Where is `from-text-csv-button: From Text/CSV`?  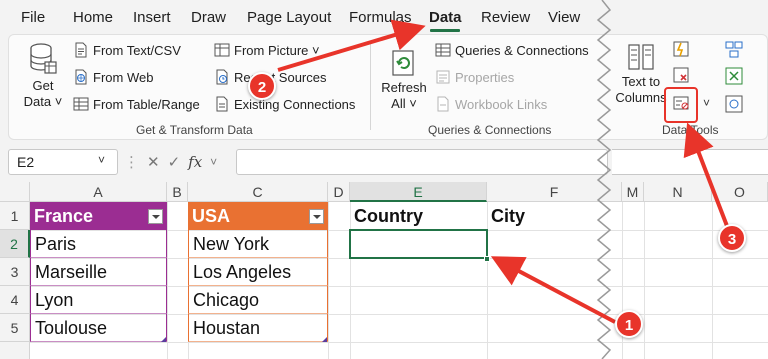 from-text-csv-button: From Text/CSV is located at coordinates (127, 50).